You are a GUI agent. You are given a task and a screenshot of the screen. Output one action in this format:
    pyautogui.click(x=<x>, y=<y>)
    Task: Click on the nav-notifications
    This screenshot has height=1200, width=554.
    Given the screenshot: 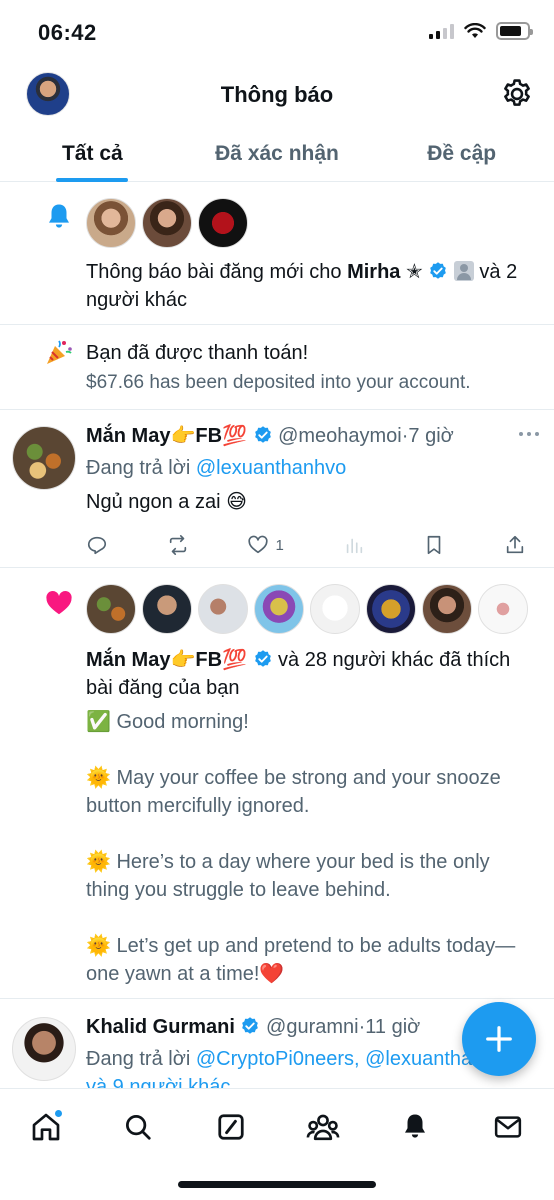 What is the action you would take?
    pyautogui.click(x=415, y=1127)
    